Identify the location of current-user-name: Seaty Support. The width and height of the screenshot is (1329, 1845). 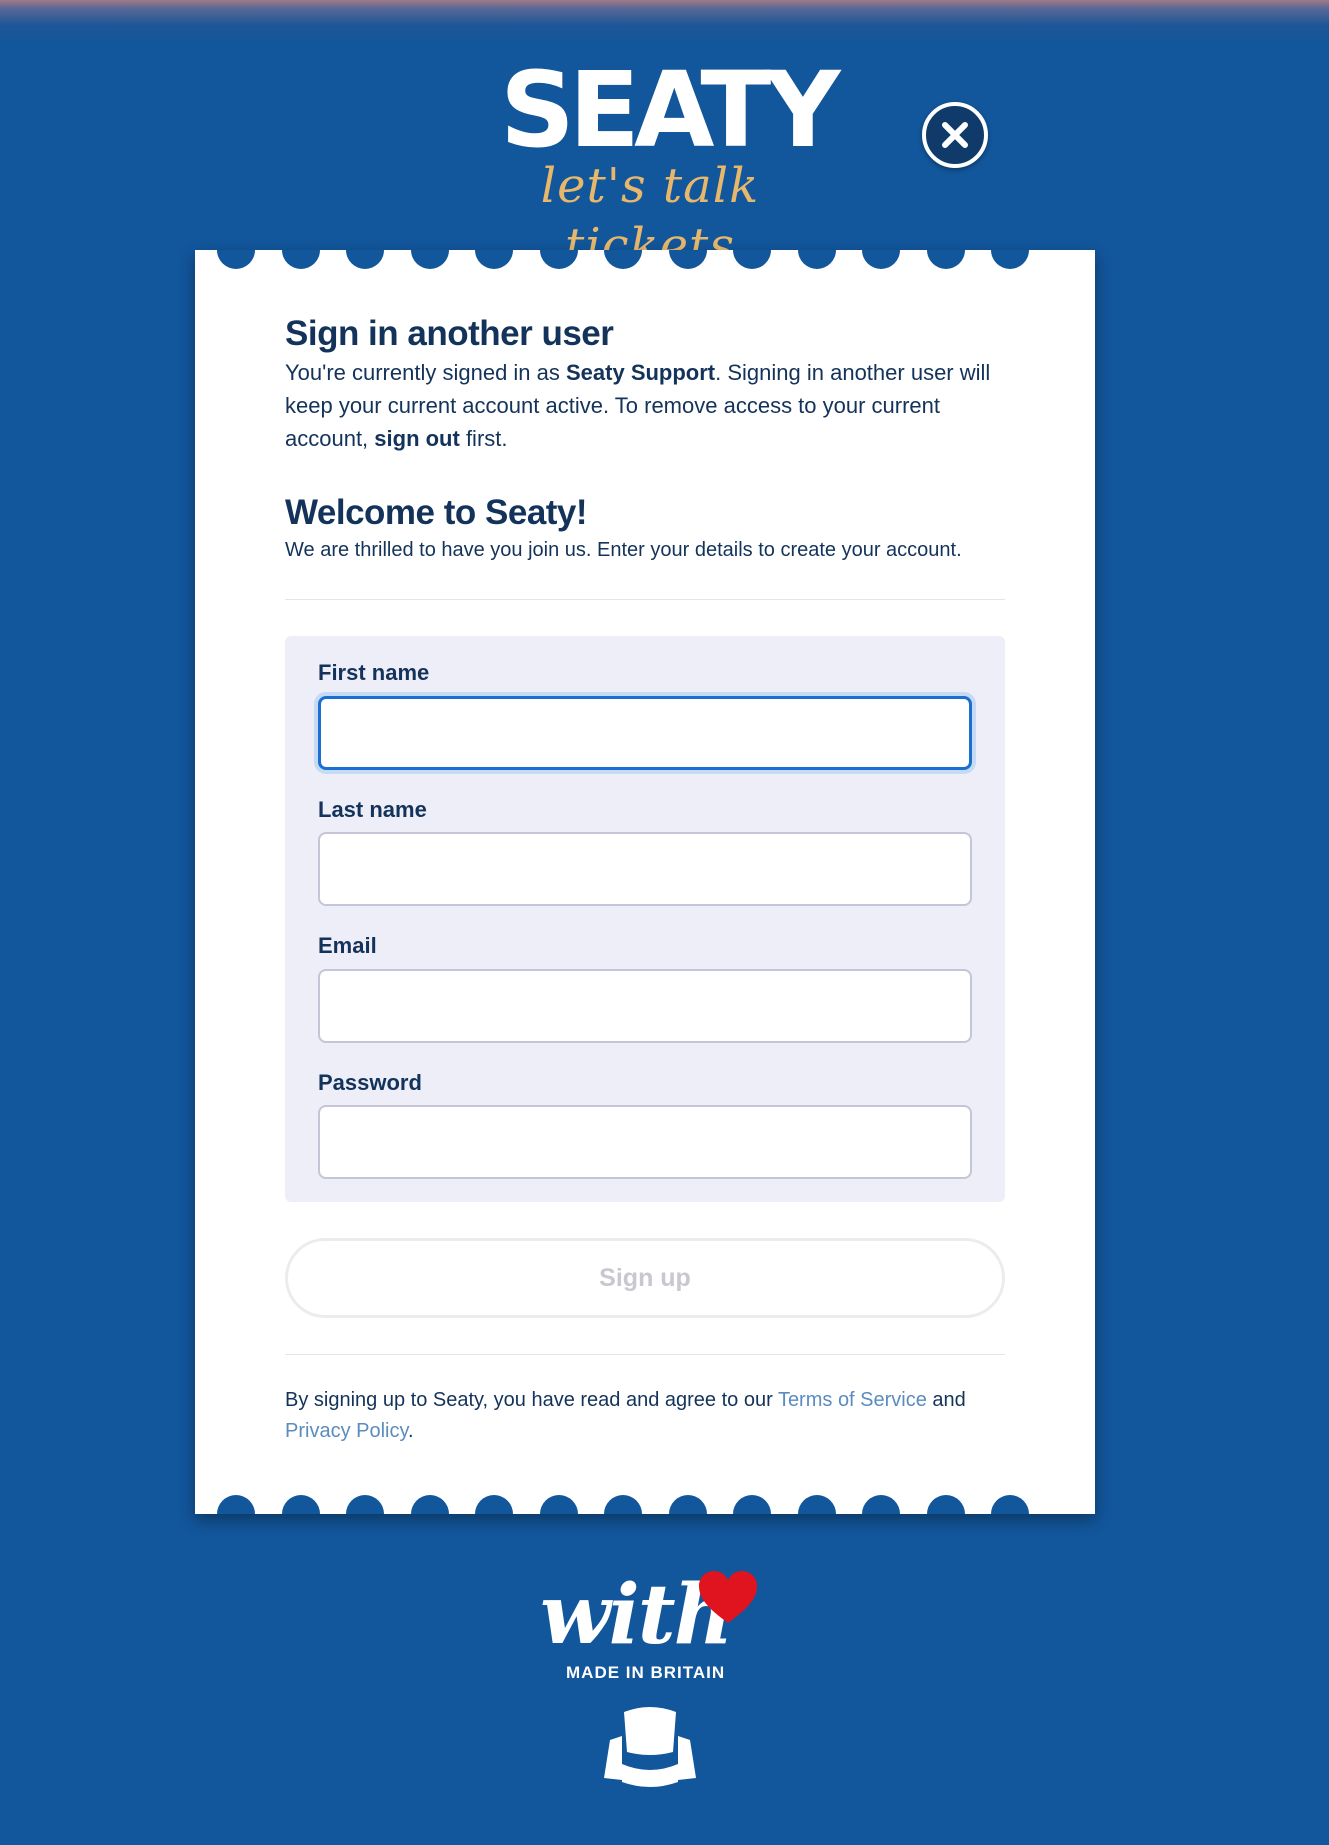
(641, 372).